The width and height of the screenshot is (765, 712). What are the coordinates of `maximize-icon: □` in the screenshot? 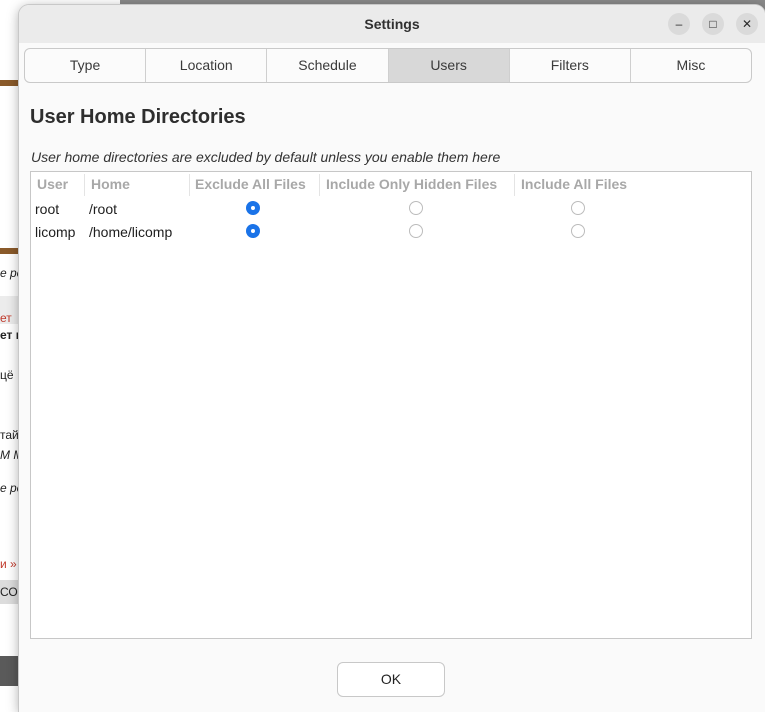 It's located at (713, 24).